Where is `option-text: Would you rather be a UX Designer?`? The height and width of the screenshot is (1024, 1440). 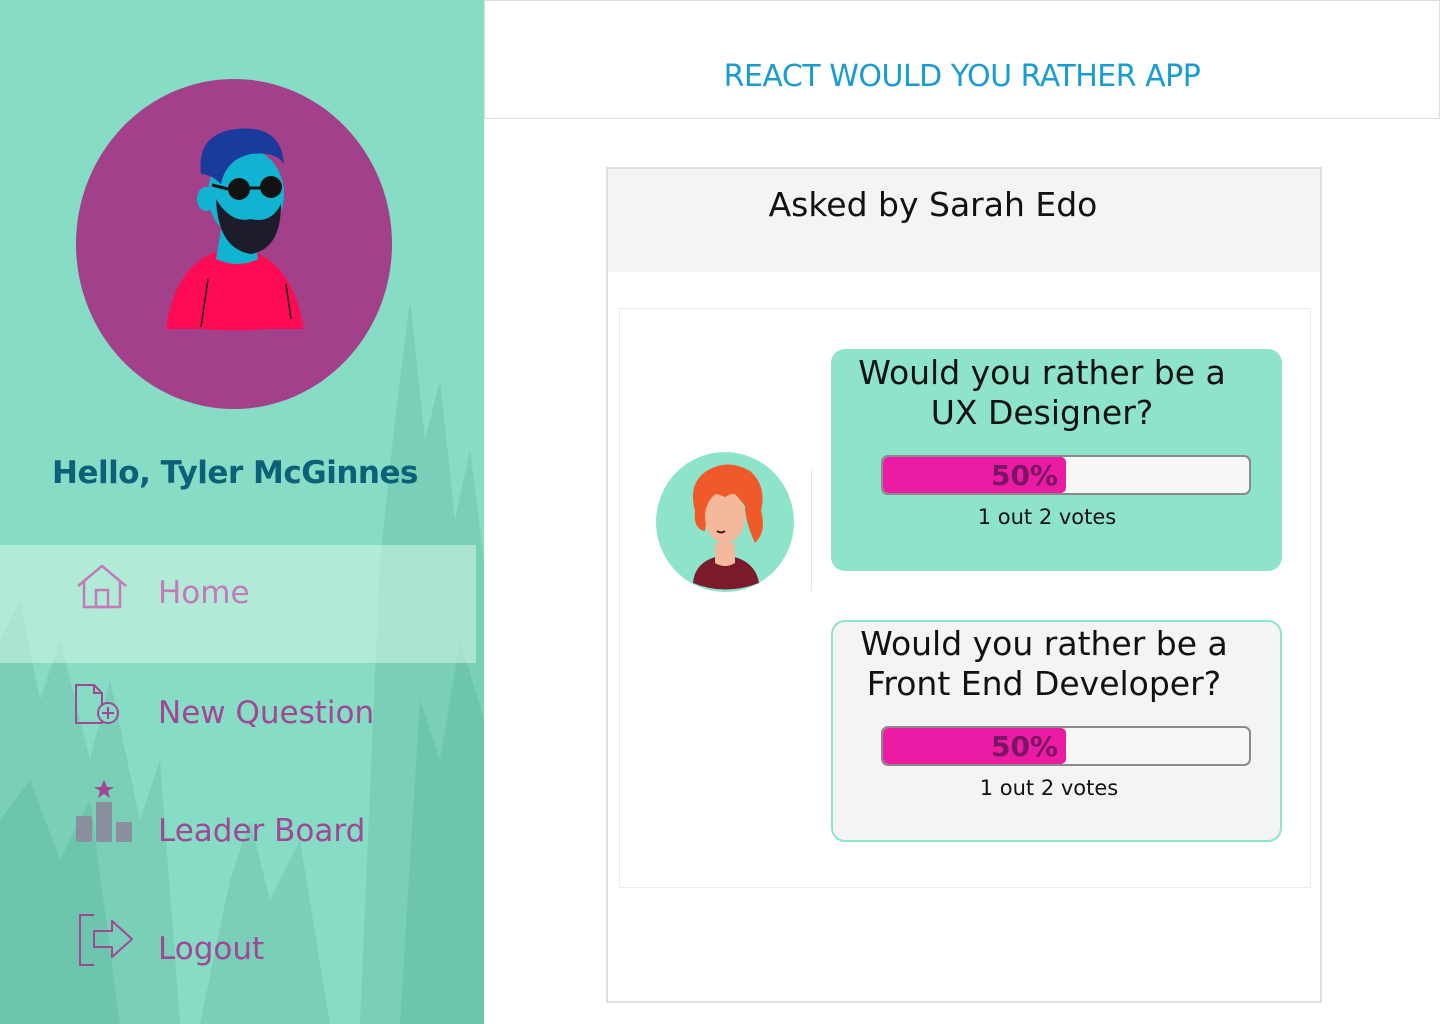 option-text: Would you rather be a UX Designer? is located at coordinates (1042, 392).